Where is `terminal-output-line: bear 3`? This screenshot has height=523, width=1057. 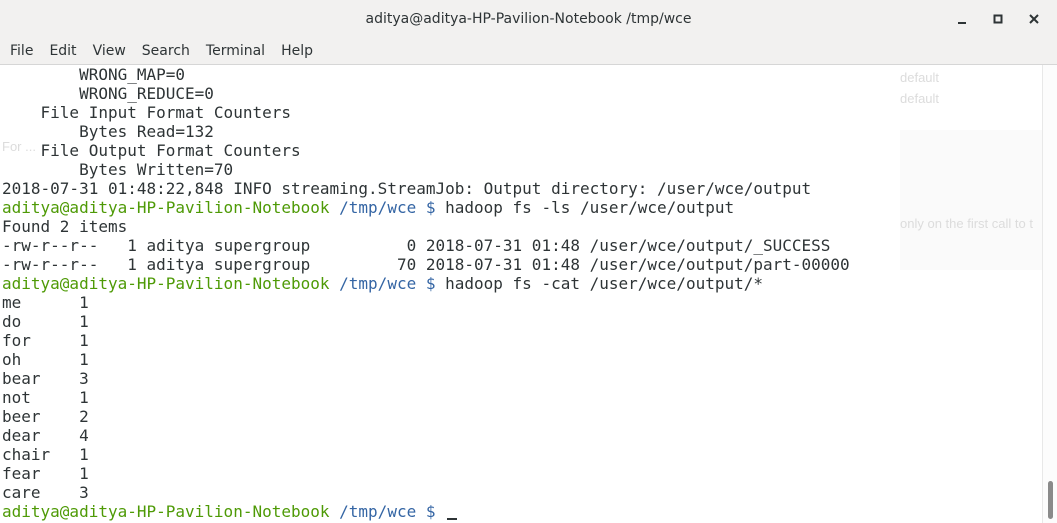 terminal-output-line: bear 3 is located at coordinates (45, 378).